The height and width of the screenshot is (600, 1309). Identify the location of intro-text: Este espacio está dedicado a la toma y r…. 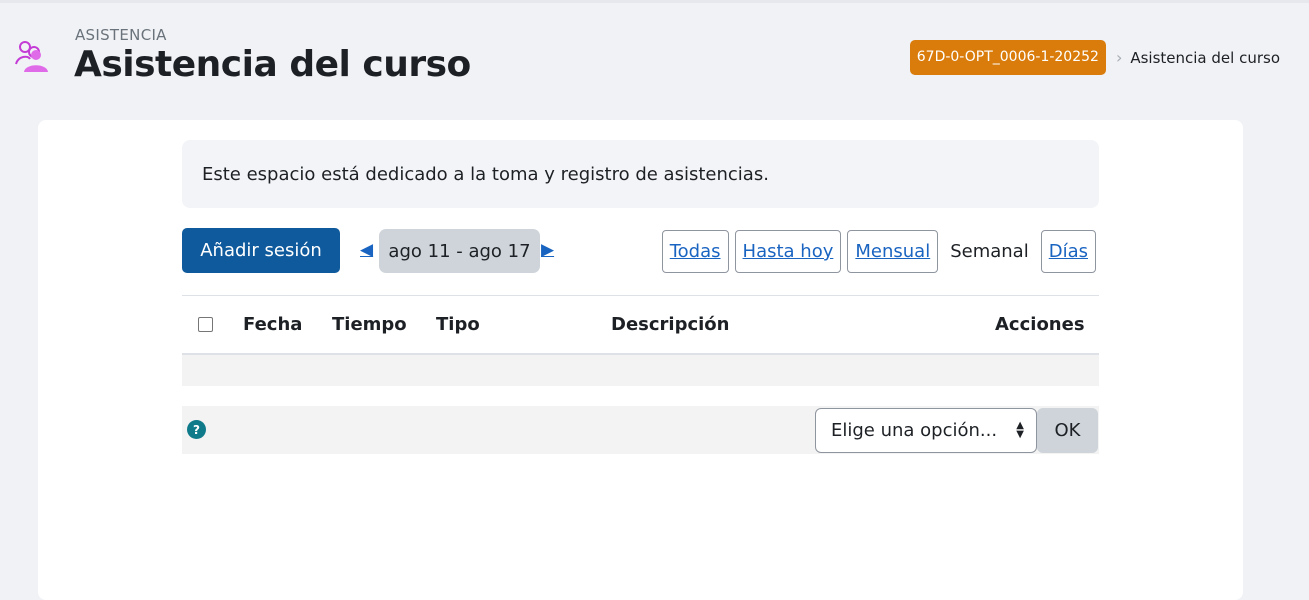
(485, 174).